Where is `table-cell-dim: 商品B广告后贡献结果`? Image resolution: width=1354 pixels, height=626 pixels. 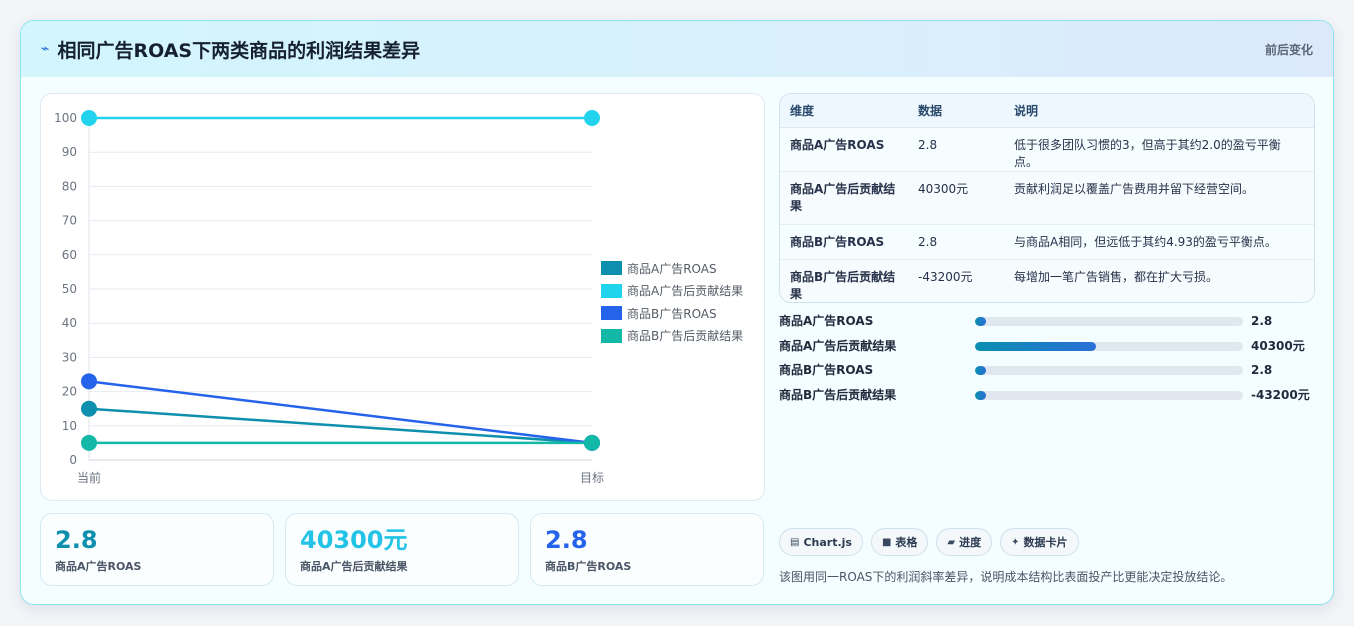
table-cell-dim: 商品B广告后贡献结果 is located at coordinates (844, 280).